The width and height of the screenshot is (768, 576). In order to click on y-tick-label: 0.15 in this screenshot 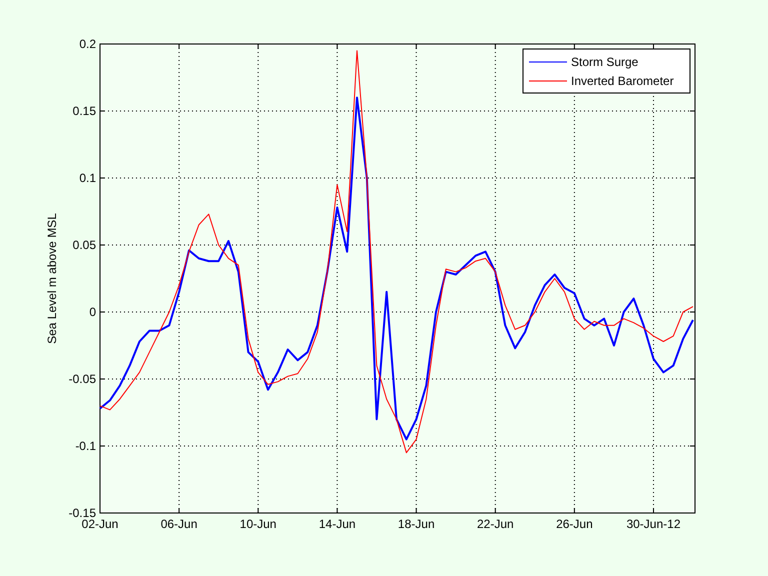, I will do `click(84, 111)`.